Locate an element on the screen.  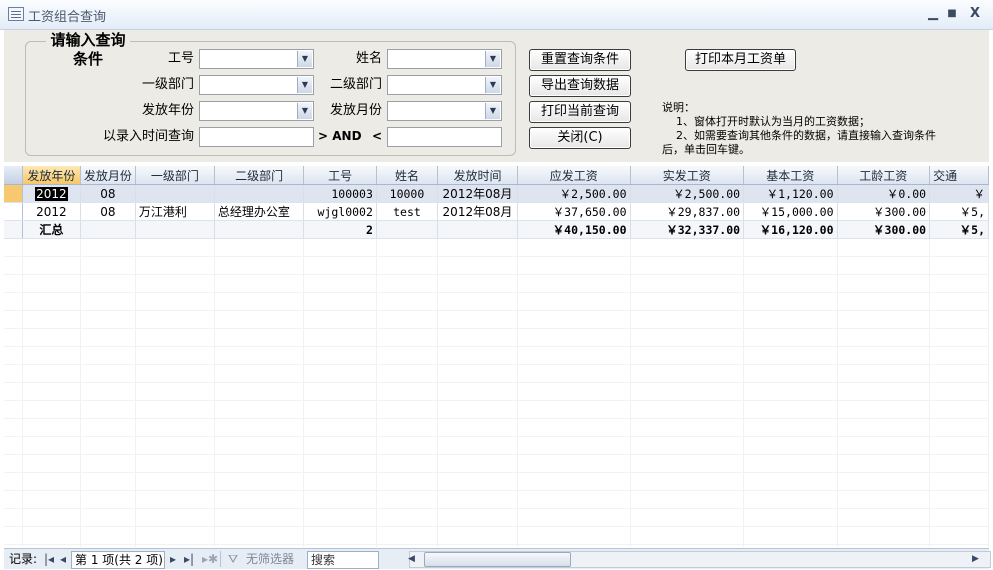
table-cell: 100003 is located at coordinates (340, 193).